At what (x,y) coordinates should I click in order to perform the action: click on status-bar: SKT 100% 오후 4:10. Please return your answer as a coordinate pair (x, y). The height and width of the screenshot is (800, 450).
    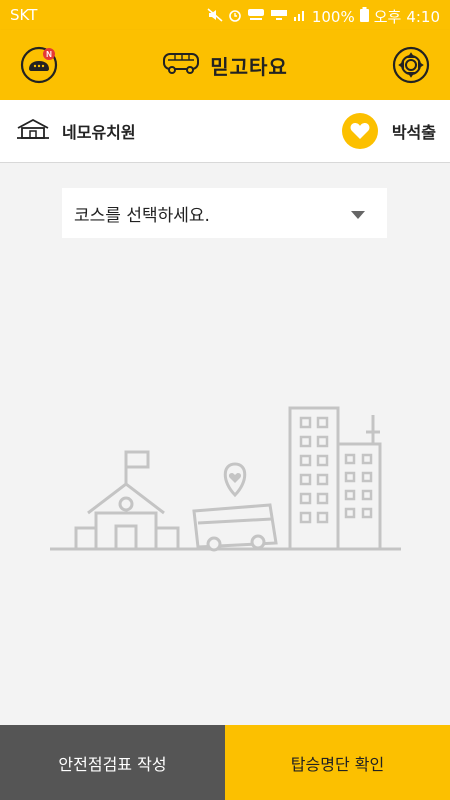
    Looking at the image, I should click on (225, 15).